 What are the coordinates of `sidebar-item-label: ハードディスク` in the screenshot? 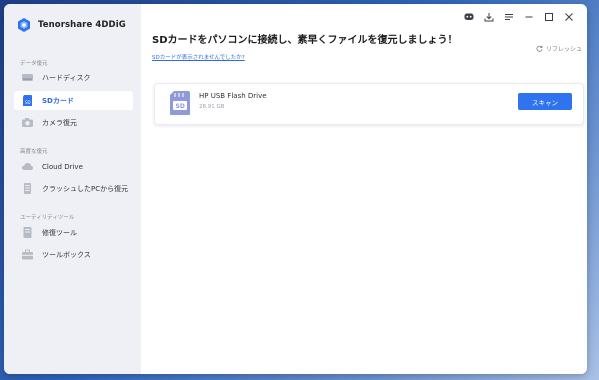 It's located at (66, 77).